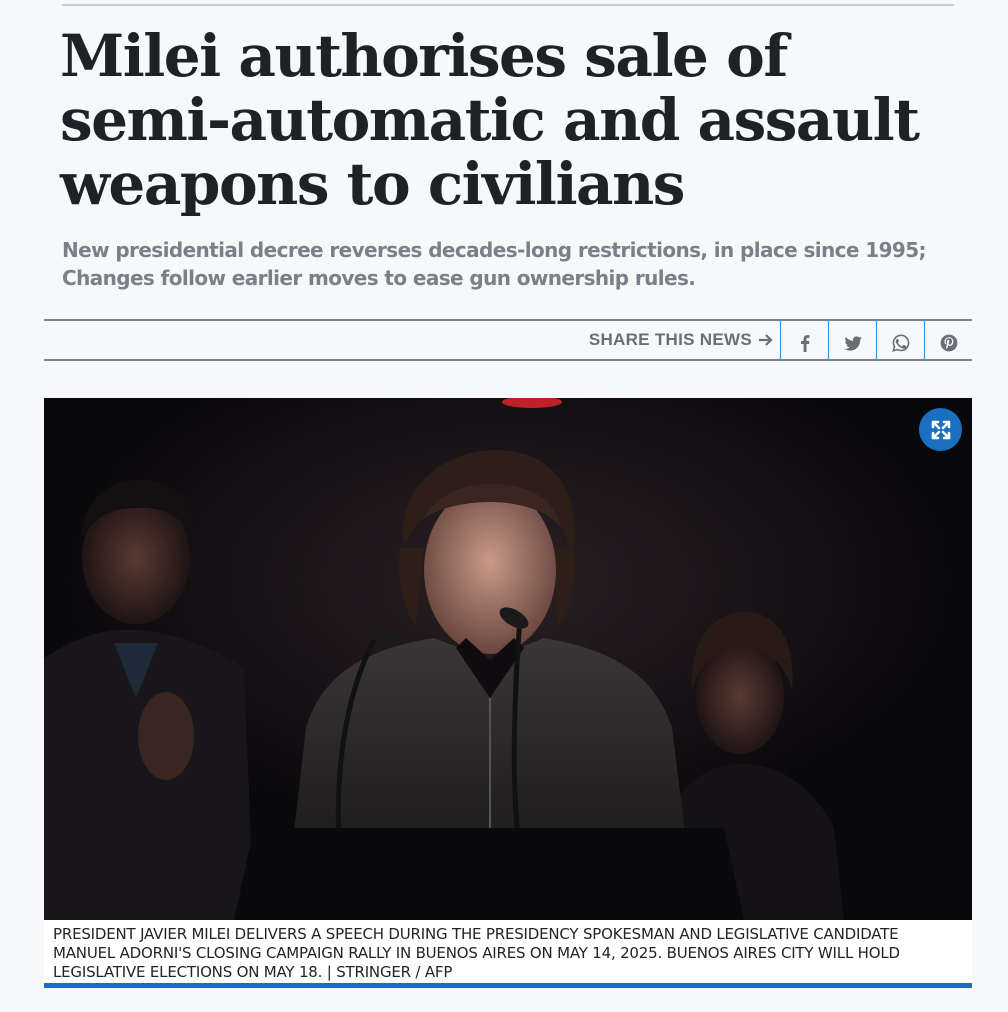  I want to click on expand-photo-button, so click(940, 429).